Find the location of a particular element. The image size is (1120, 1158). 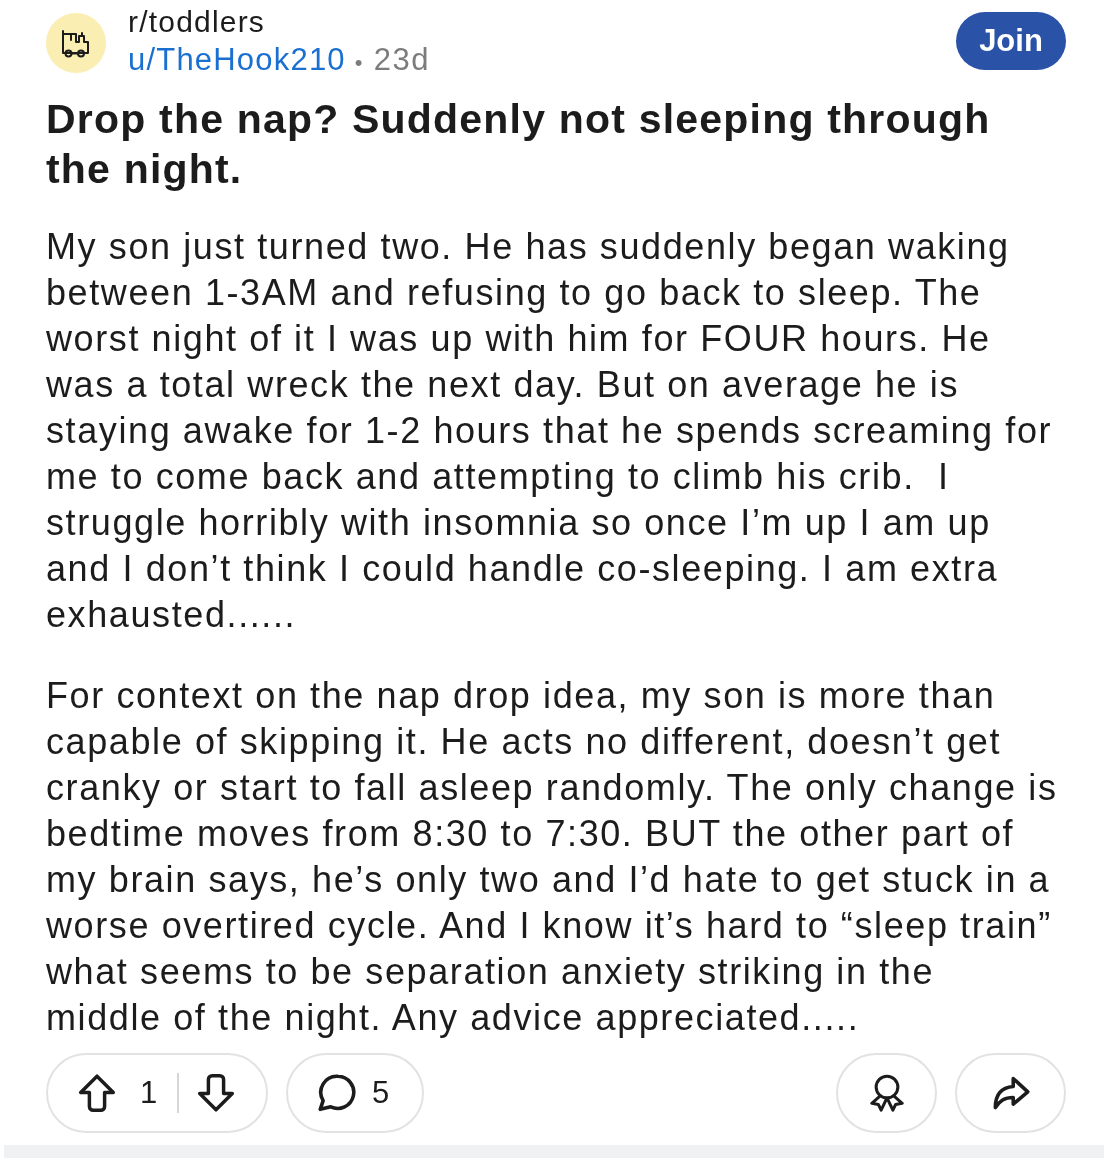

upvote-icon is located at coordinates (97, 1093).